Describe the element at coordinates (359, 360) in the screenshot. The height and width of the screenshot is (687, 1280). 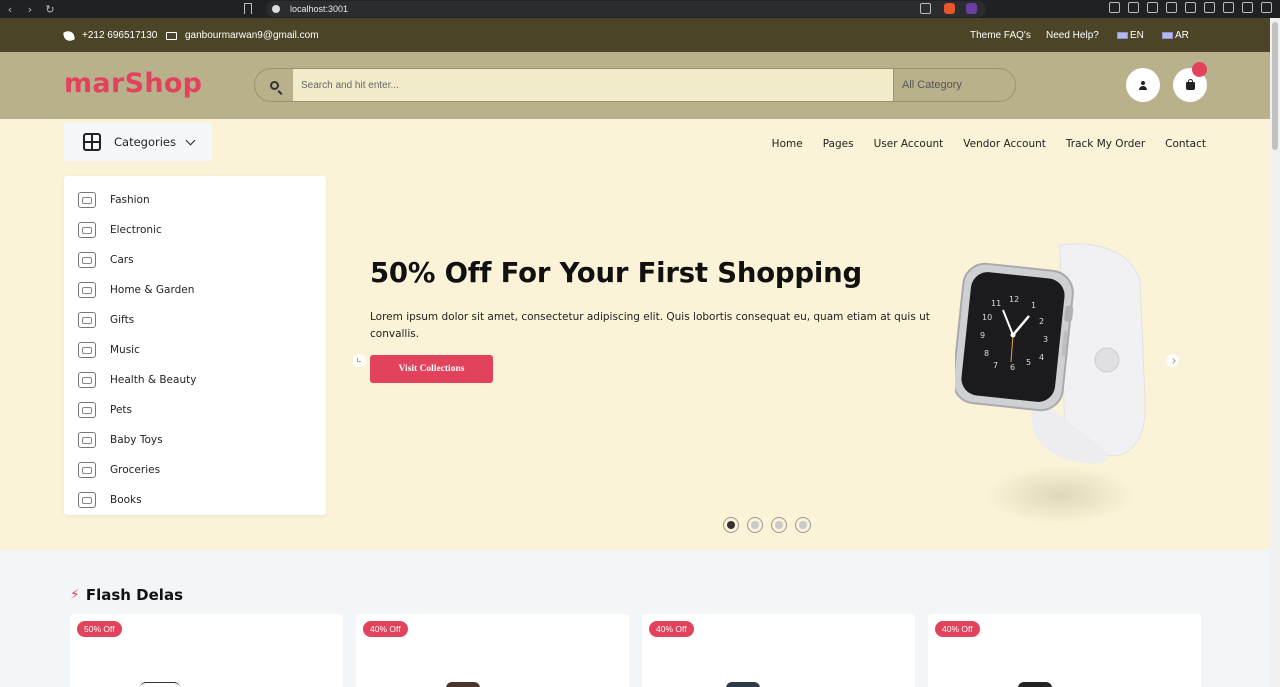
I see `slider-prev-button` at that location.